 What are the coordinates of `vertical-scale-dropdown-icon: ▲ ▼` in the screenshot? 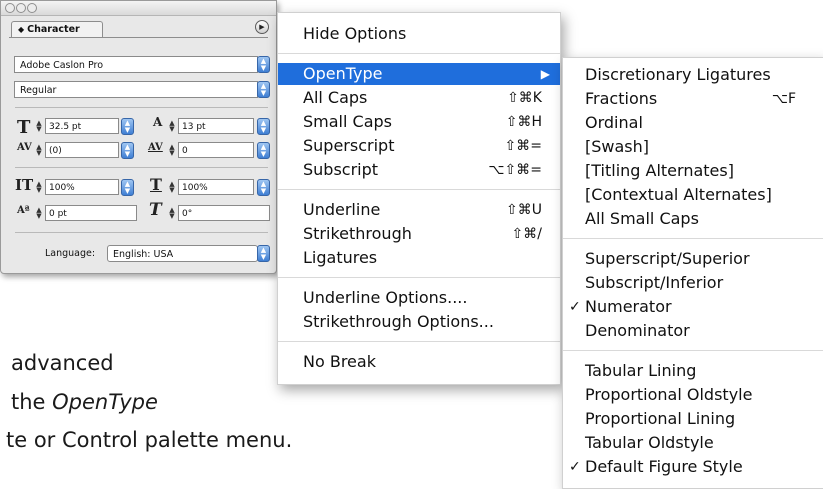 It's located at (127, 187).